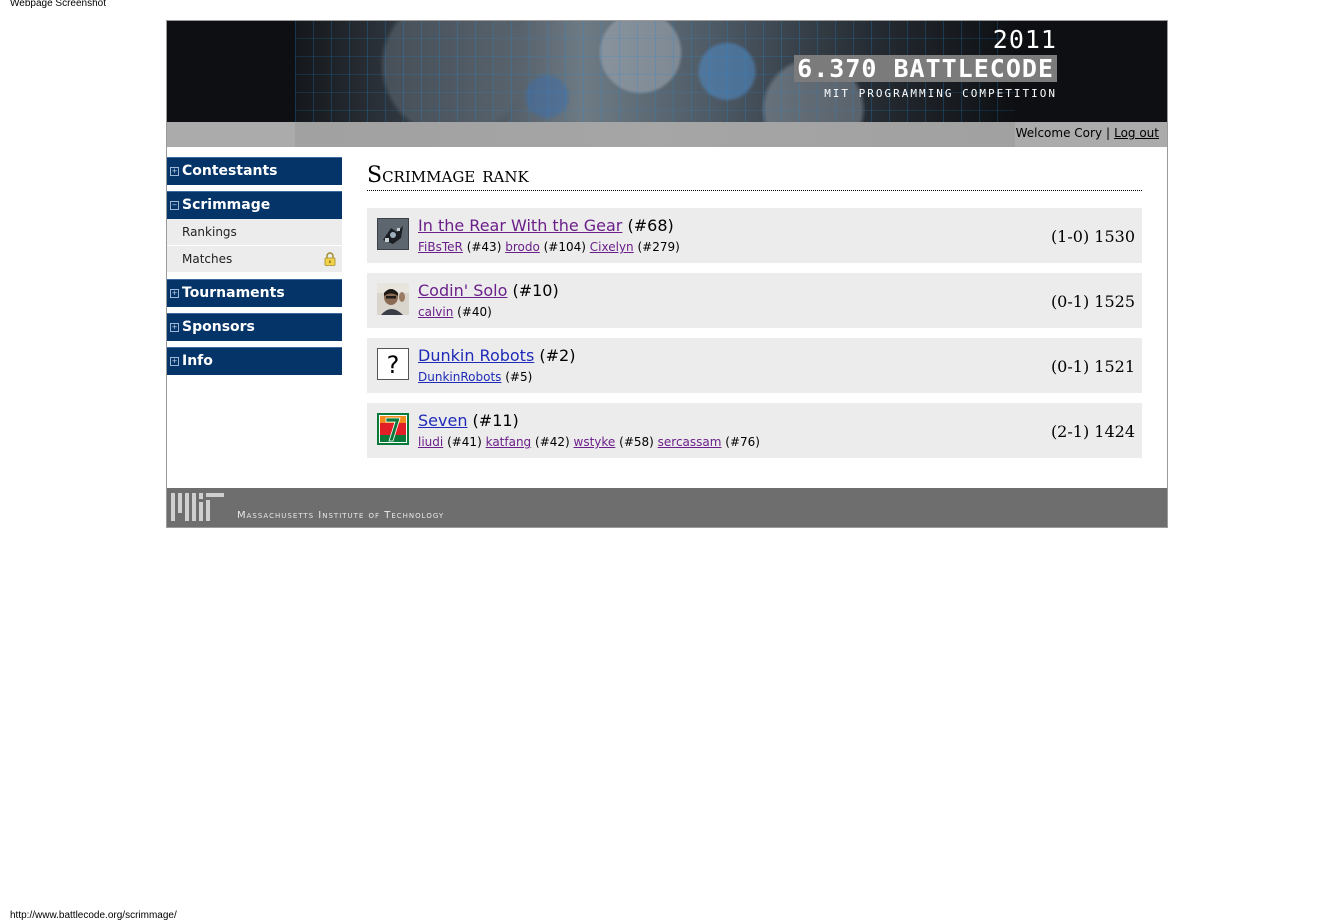 The image size is (1335, 924). Describe the element at coordinates (742, 442) in the screenshot. I see `member-rank: (#76)` at that location.